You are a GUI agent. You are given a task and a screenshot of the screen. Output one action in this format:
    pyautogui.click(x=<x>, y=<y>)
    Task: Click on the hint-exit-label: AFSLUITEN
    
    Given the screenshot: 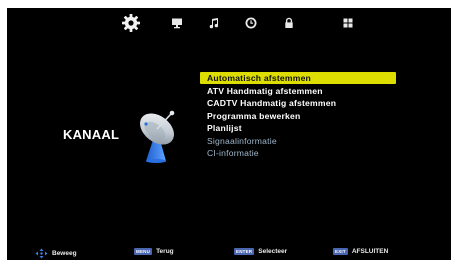 What is the action you would take?
    pyautogui.click(x=370, y=251)
    